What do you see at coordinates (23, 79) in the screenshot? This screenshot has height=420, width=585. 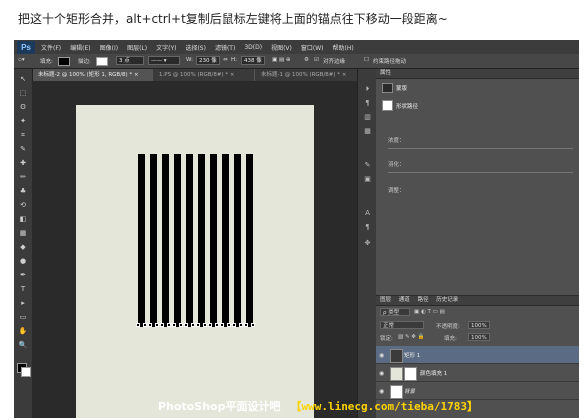 I see `move-icon: ↖` at bounding box center [23, 79].